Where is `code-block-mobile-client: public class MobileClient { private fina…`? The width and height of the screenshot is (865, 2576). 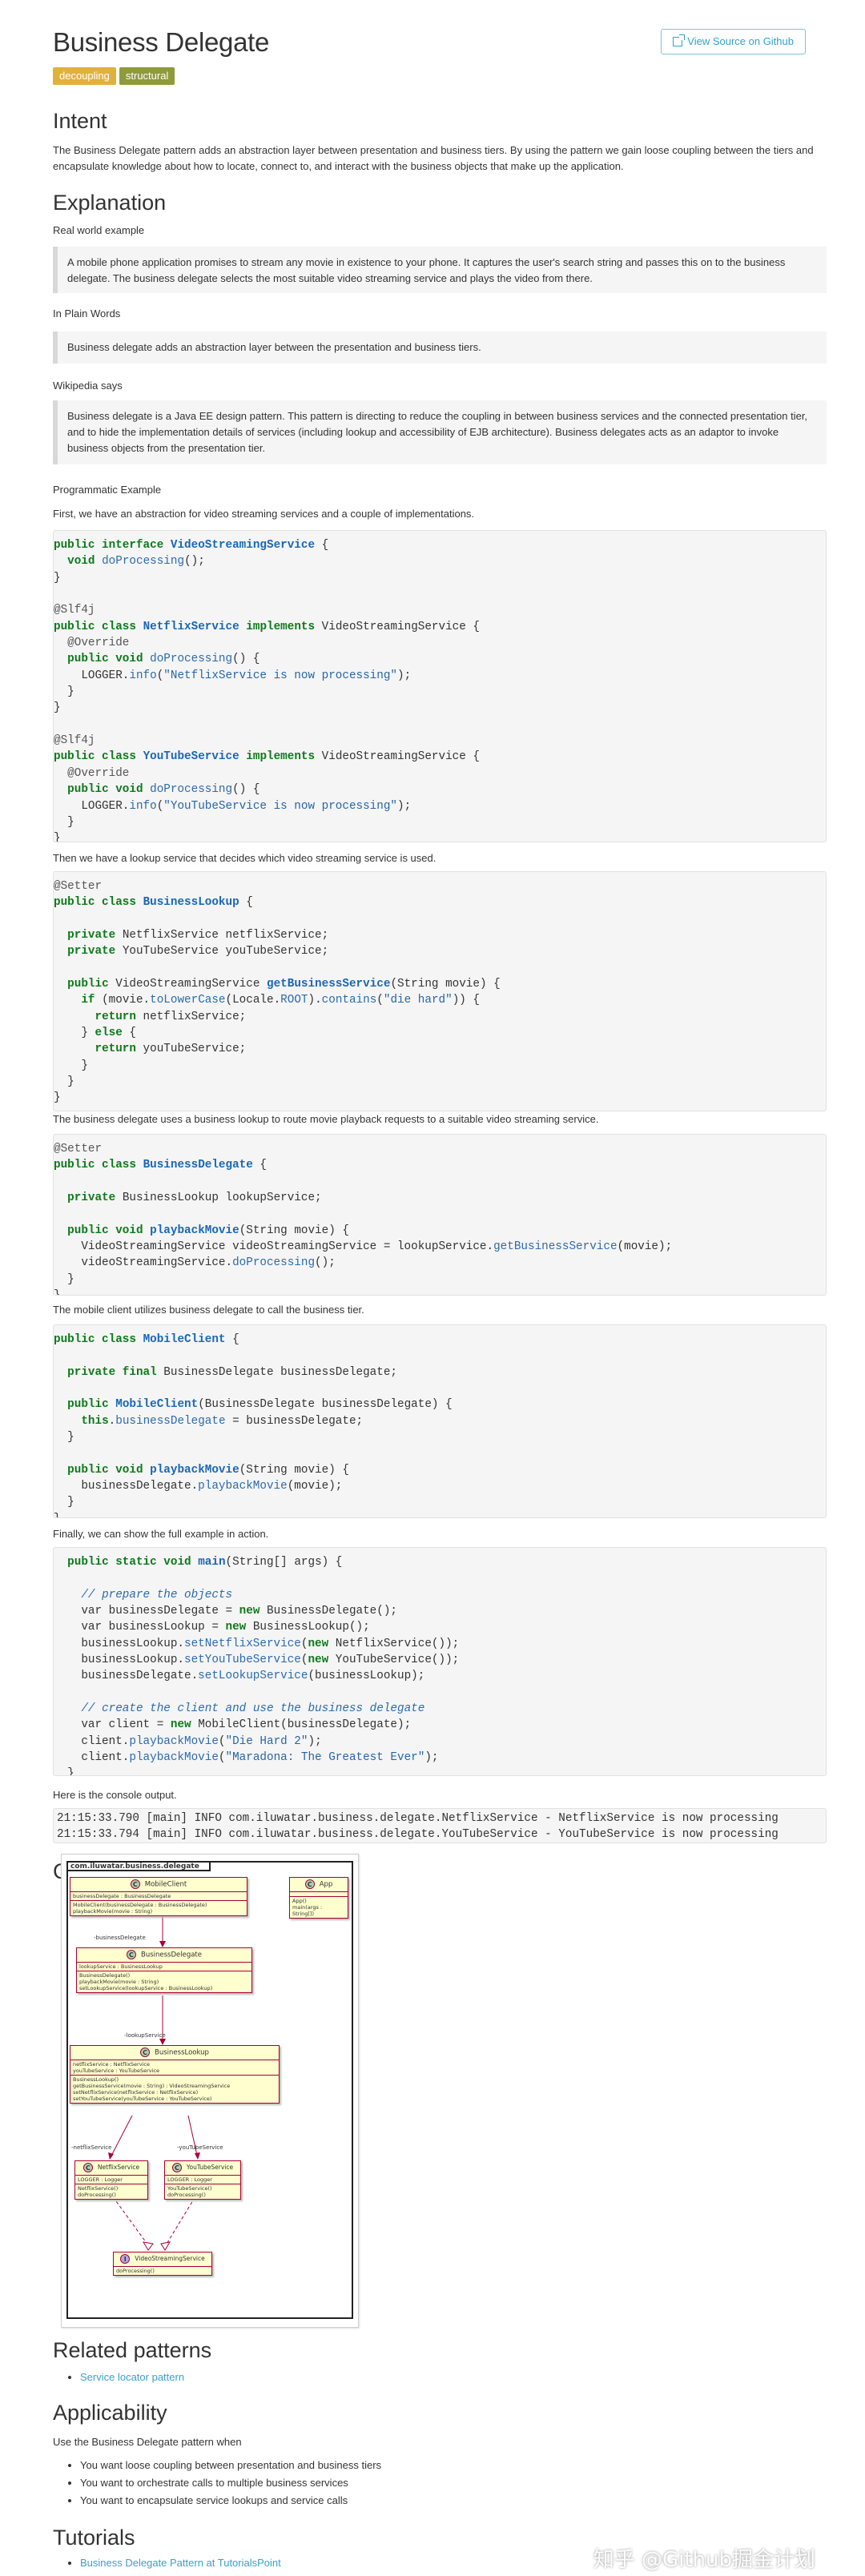
code-block-mobile-client: public class MobileClient { private fina… is located at coordinates (440, 1421).